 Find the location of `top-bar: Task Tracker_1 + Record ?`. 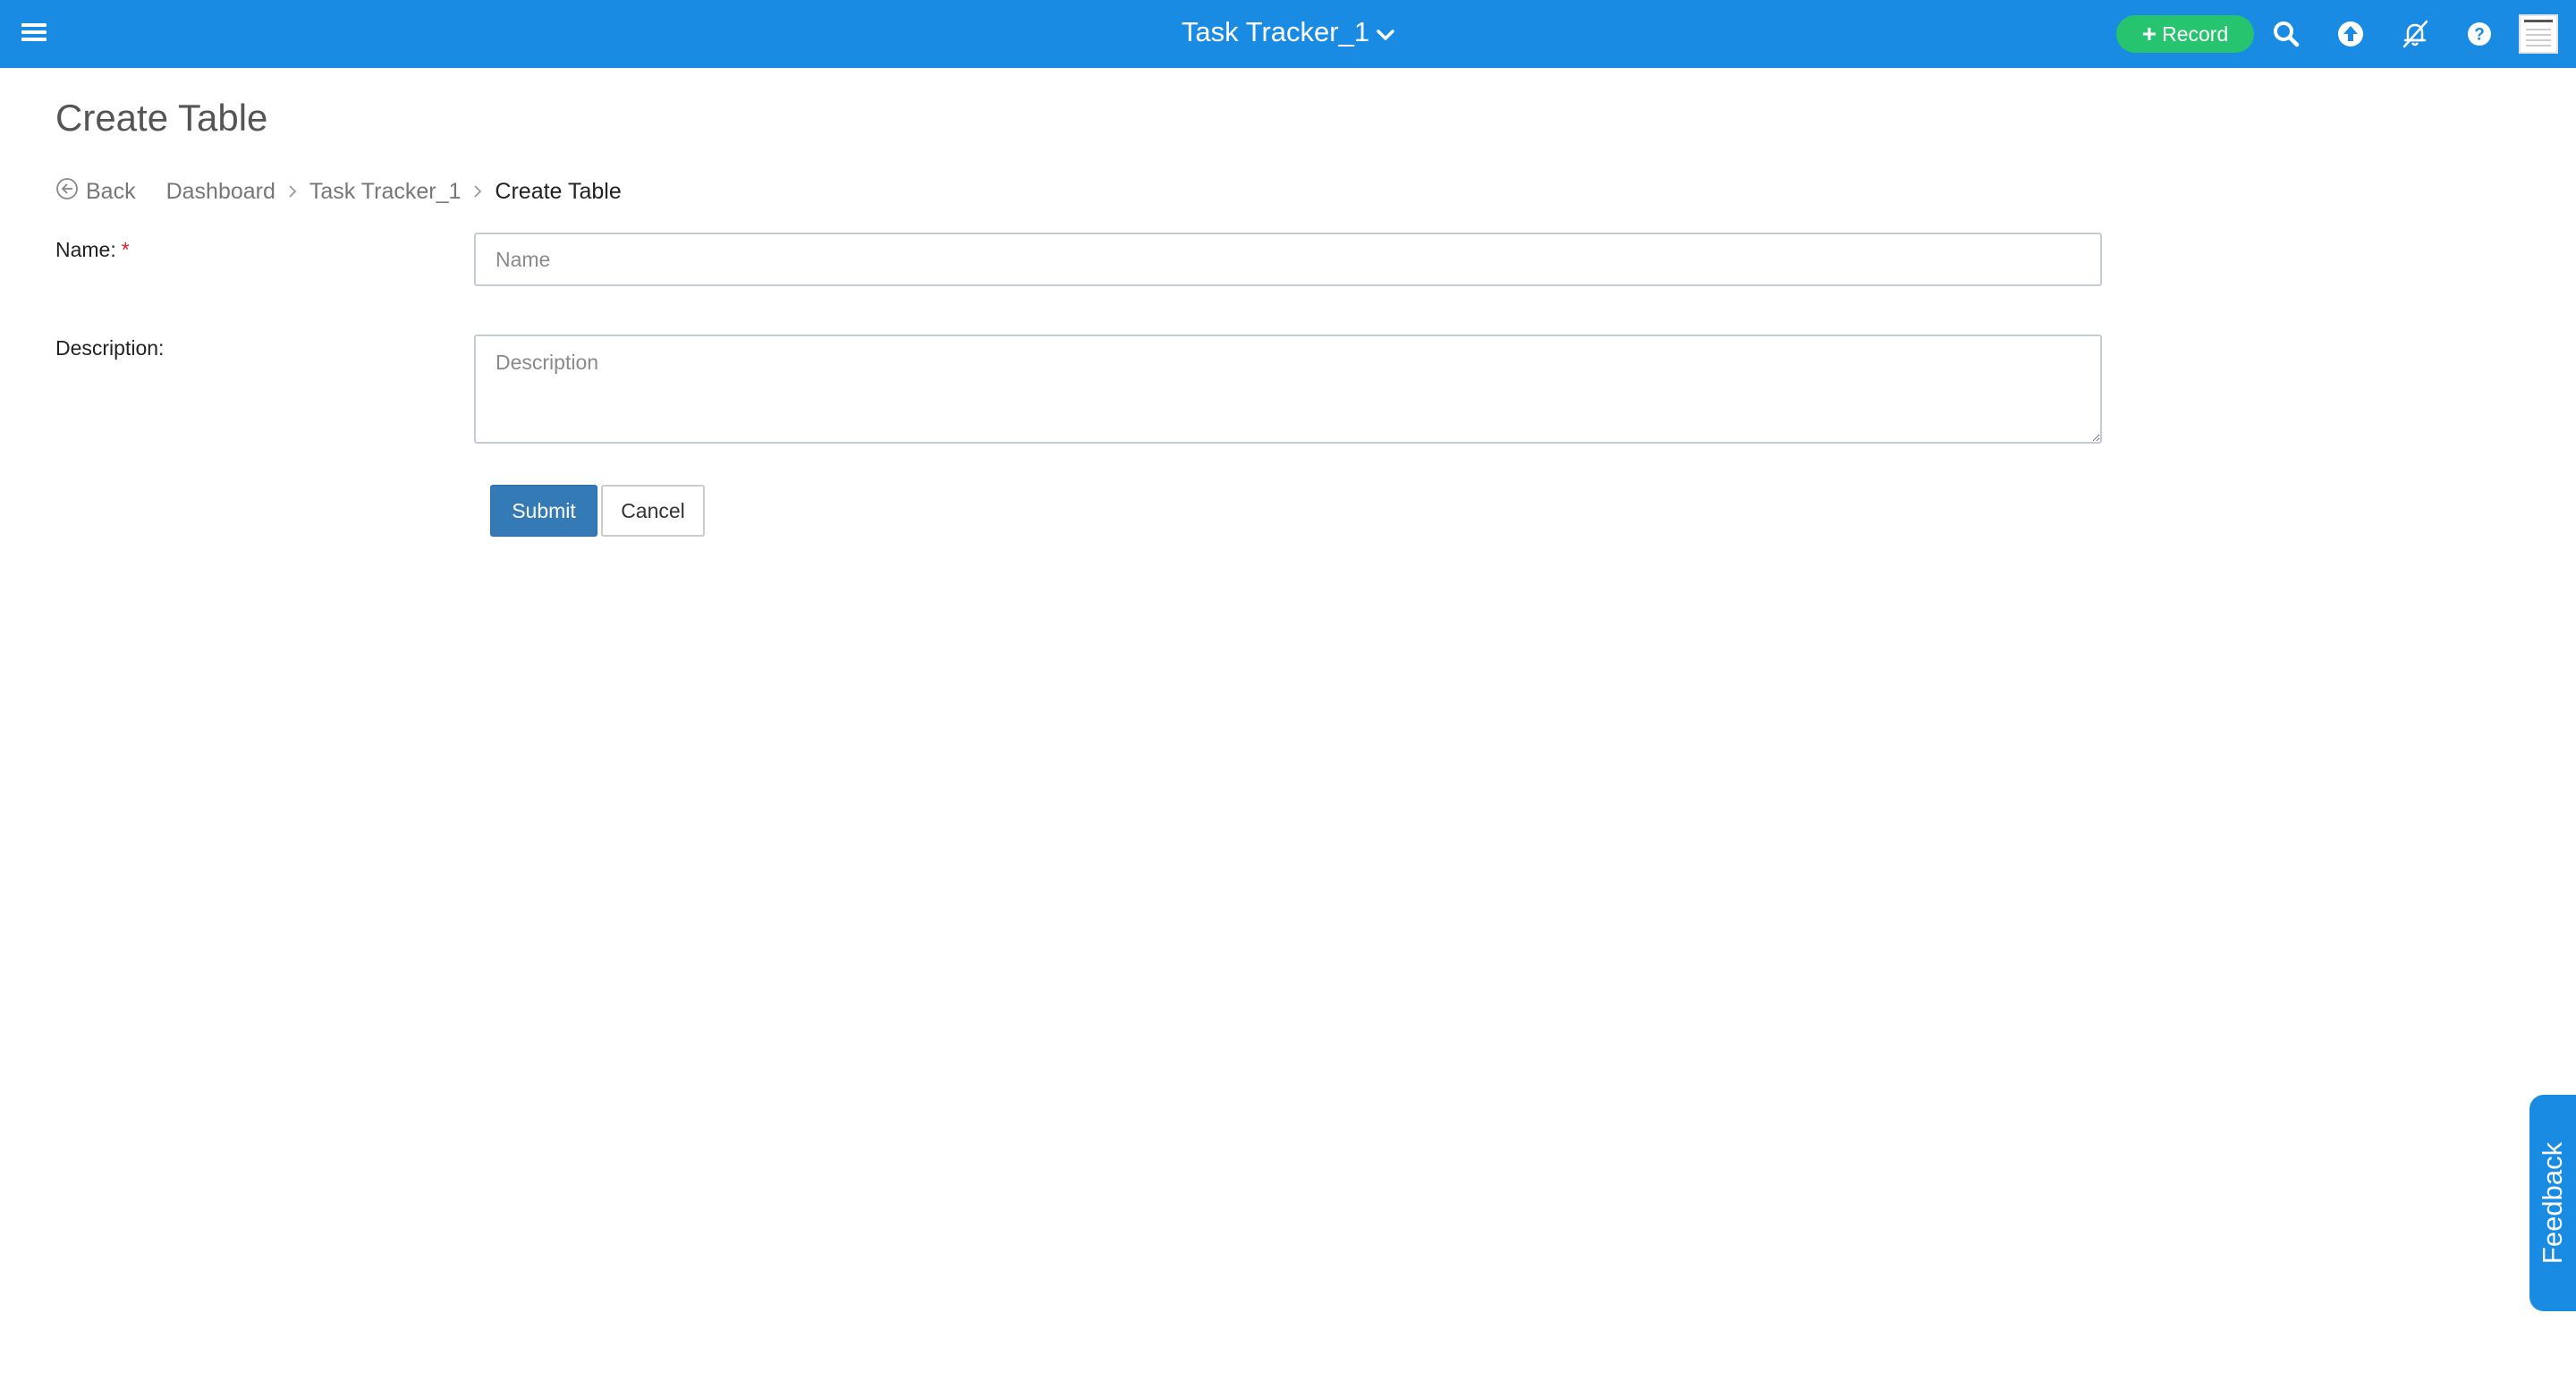

top-bar: Task Tracker_1 + Record ? is located at coordinates (1288, 34).